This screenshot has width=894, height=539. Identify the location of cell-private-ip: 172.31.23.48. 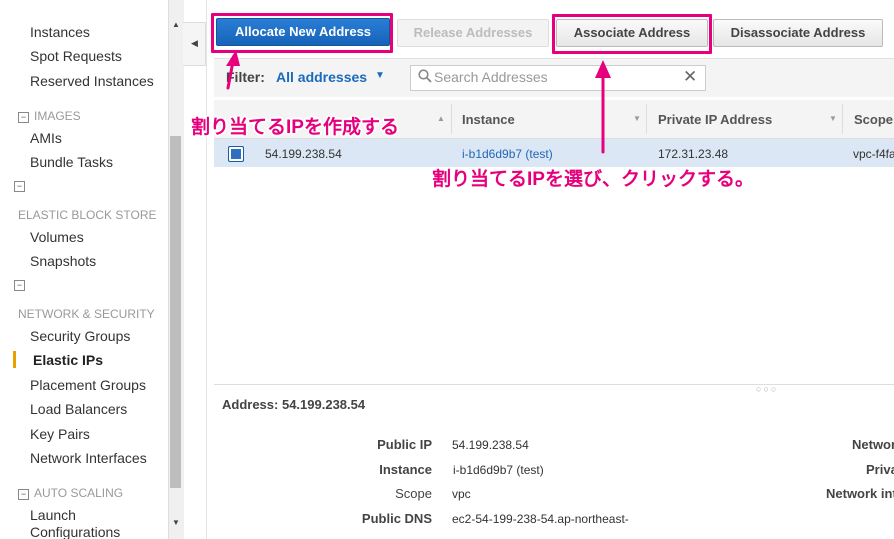
(693, 154).